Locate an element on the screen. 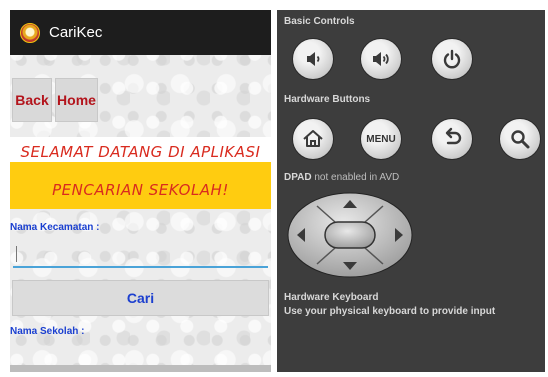  hardware-home-button is located at coordinates (313, 139).